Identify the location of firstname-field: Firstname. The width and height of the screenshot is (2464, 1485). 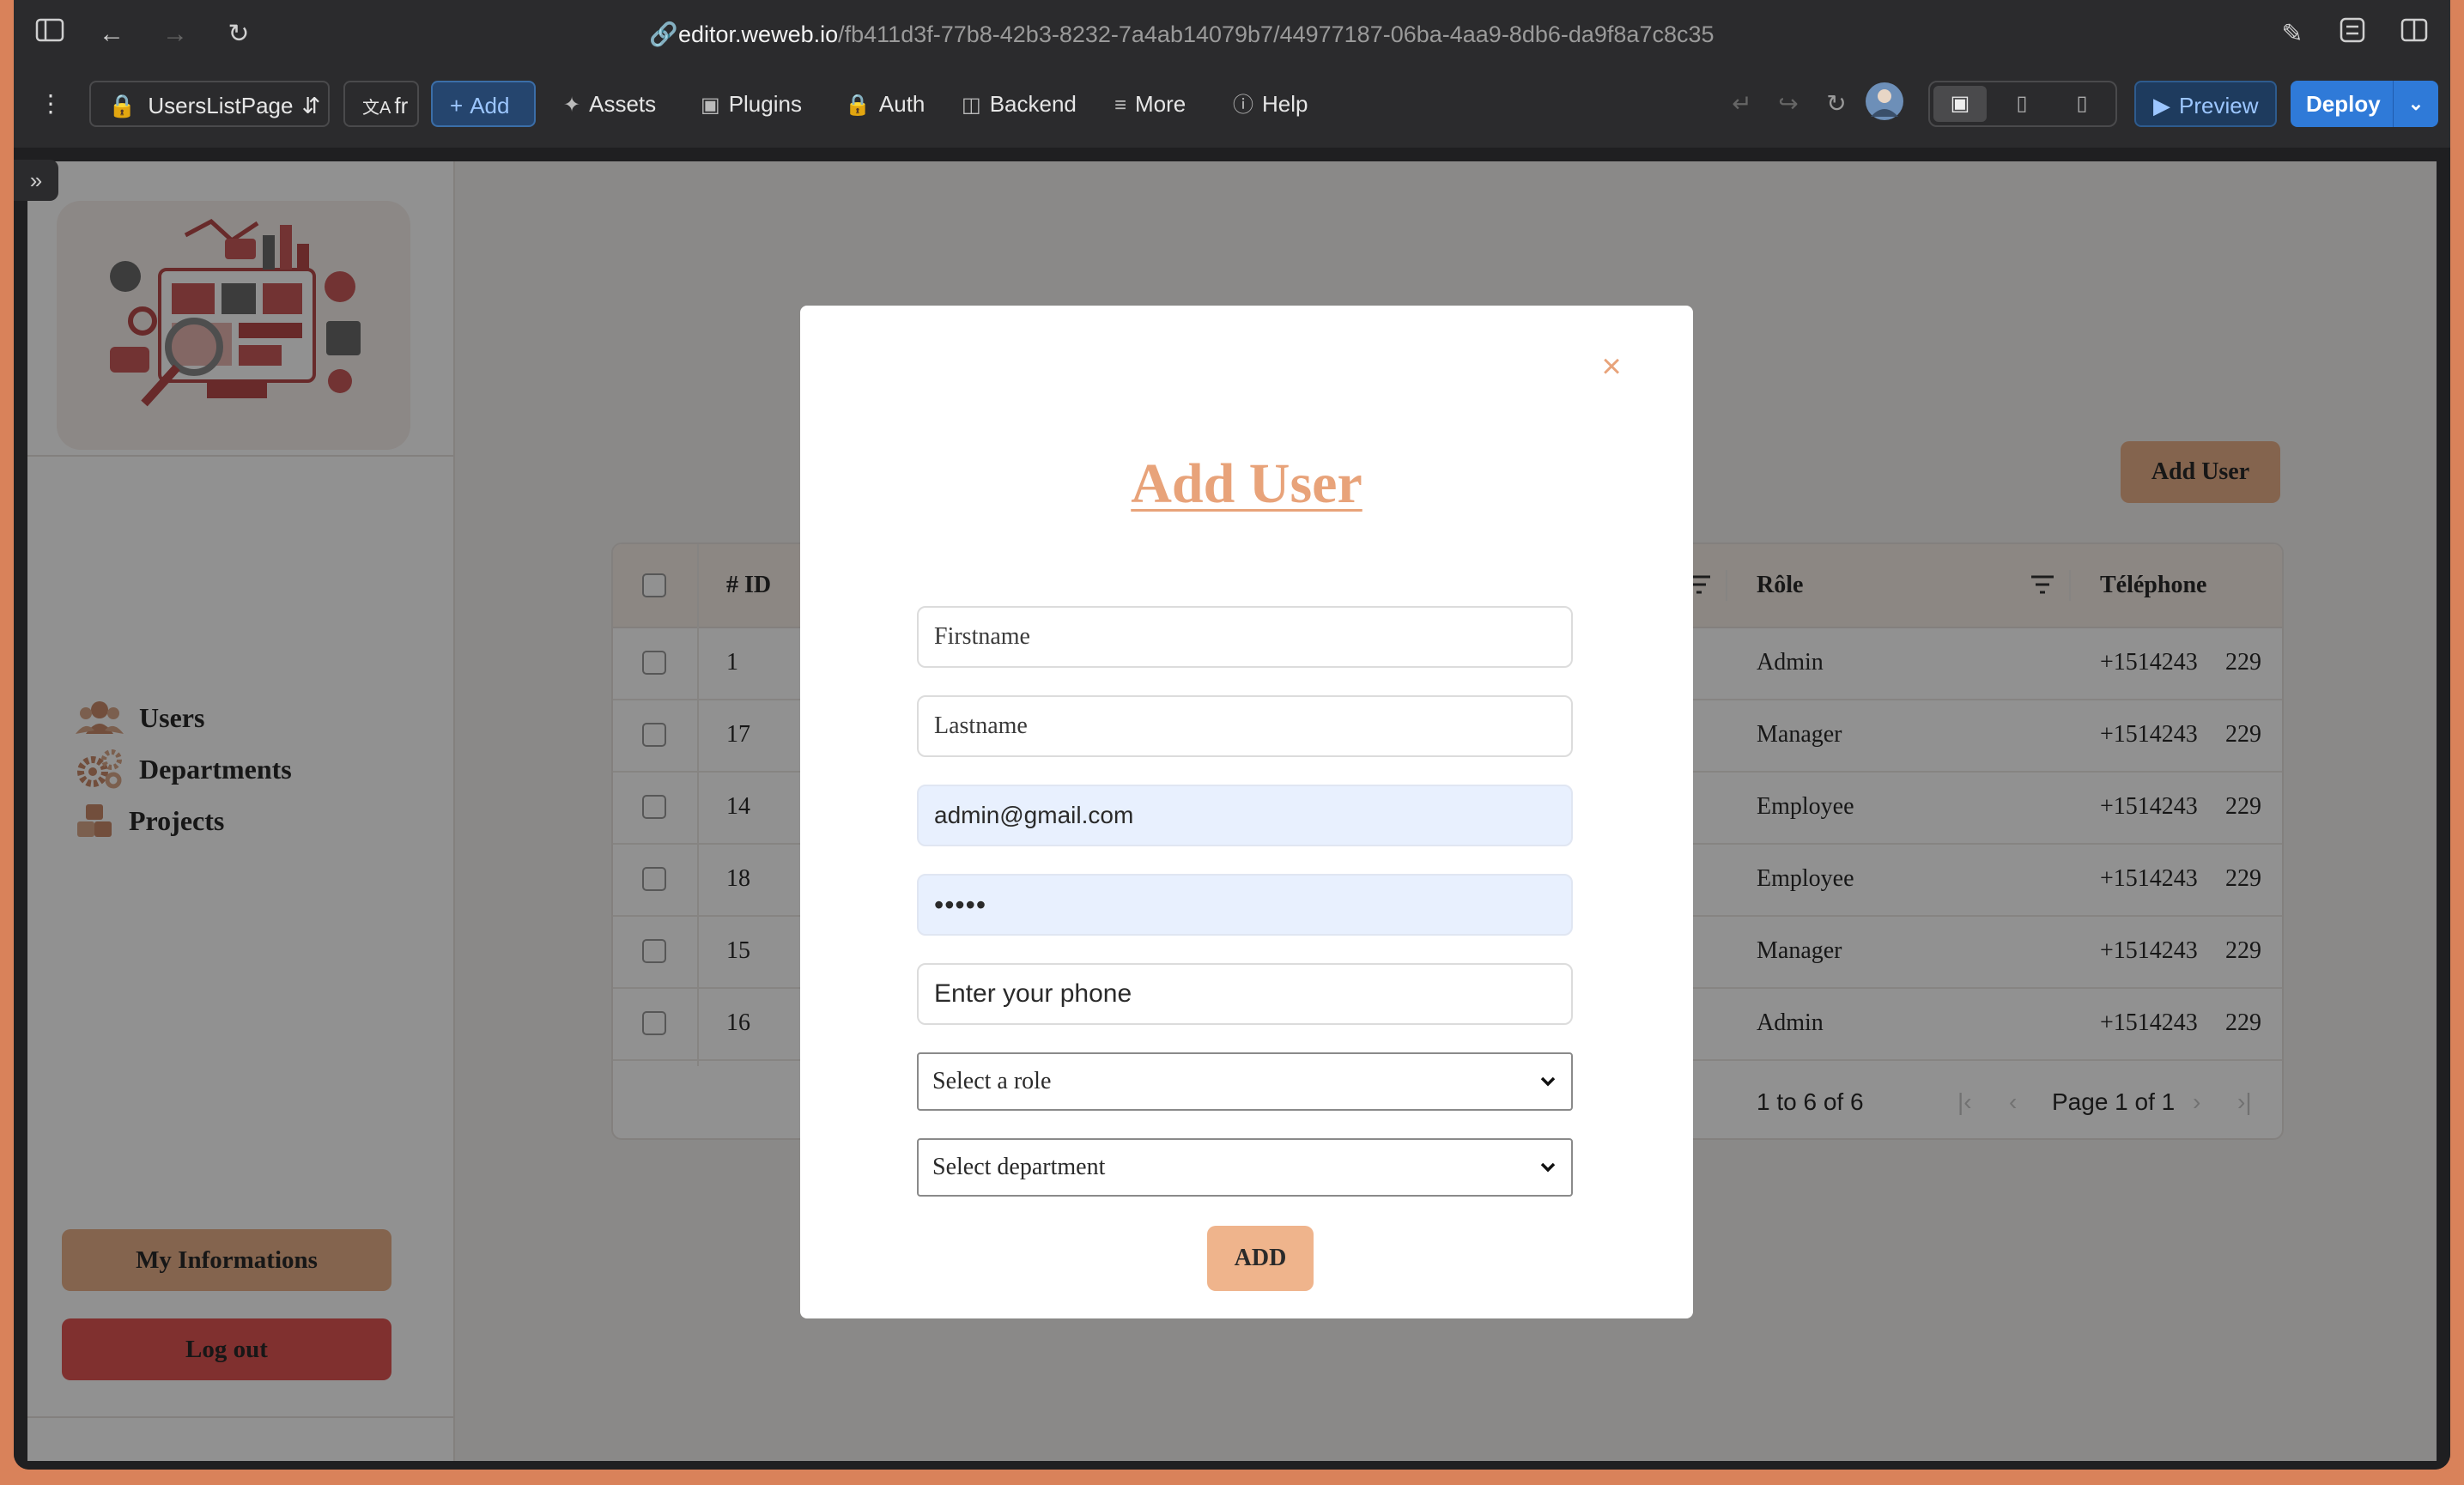
(1245, 637).